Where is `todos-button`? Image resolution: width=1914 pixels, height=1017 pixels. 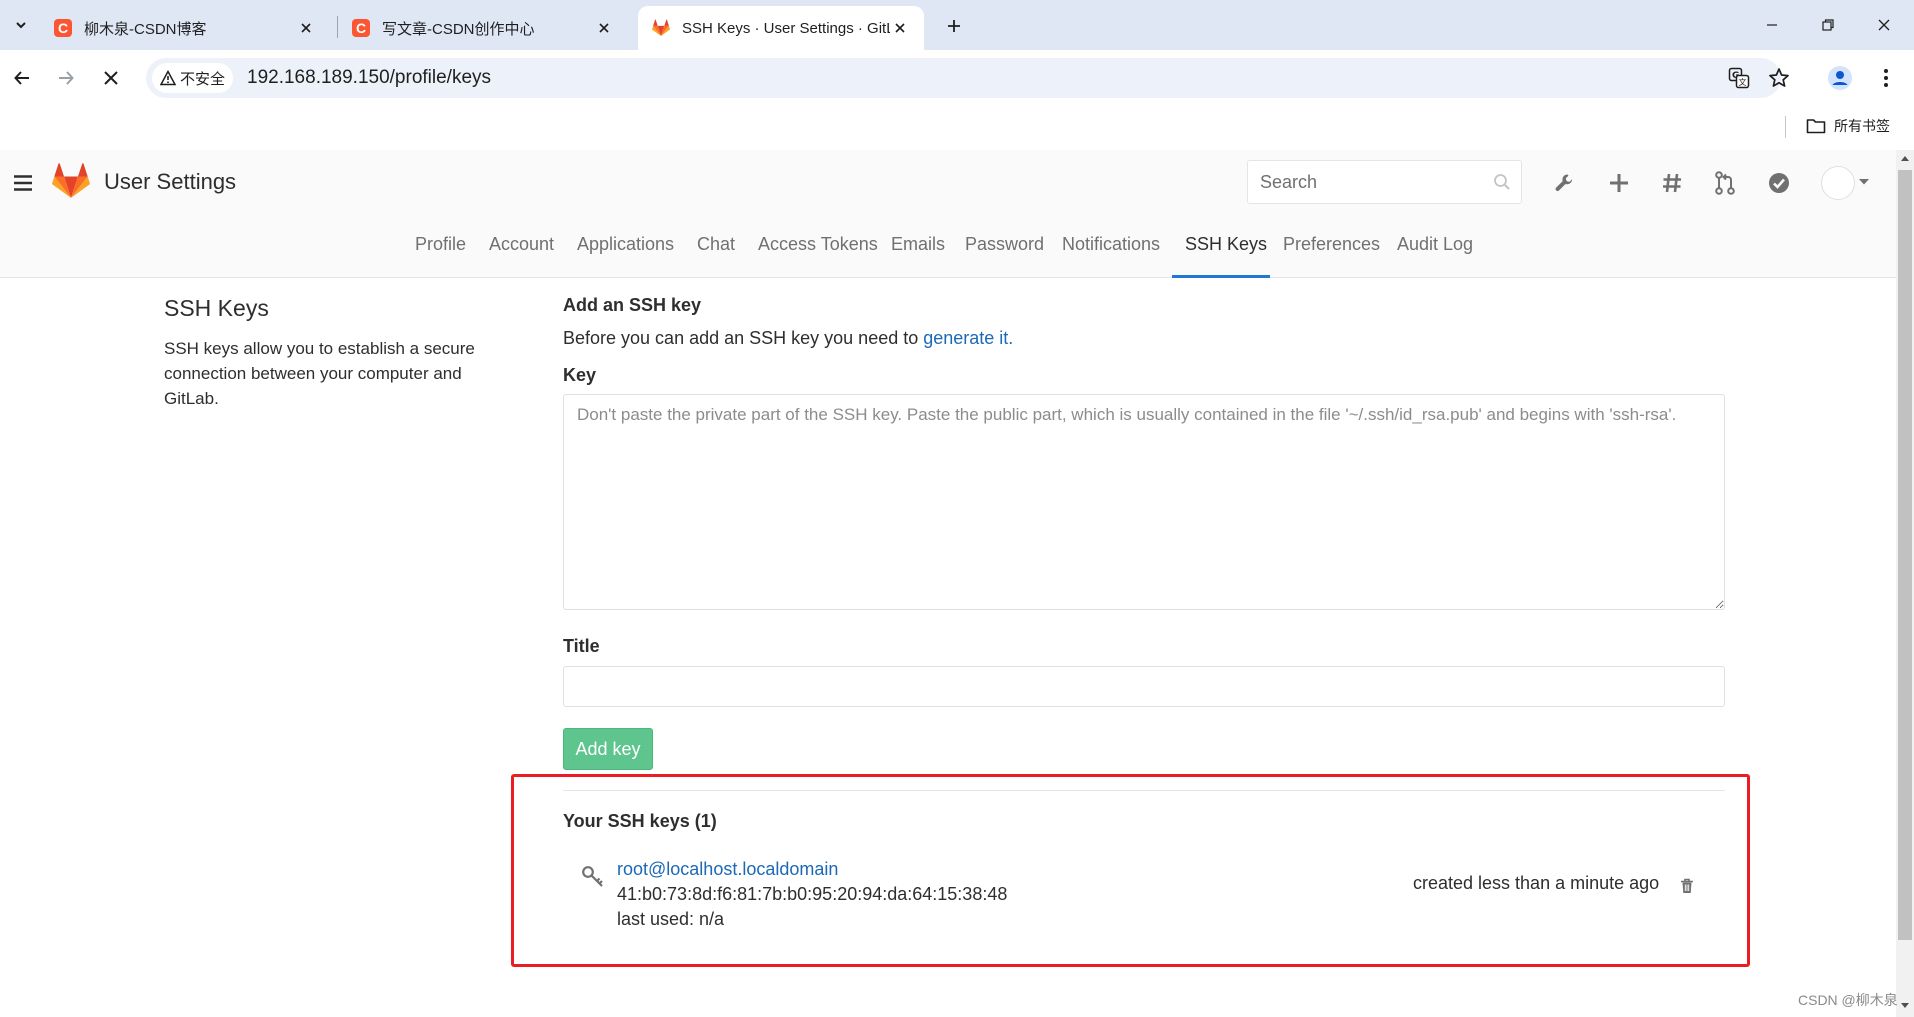
todos-button is located at coordinates (1779, 183).